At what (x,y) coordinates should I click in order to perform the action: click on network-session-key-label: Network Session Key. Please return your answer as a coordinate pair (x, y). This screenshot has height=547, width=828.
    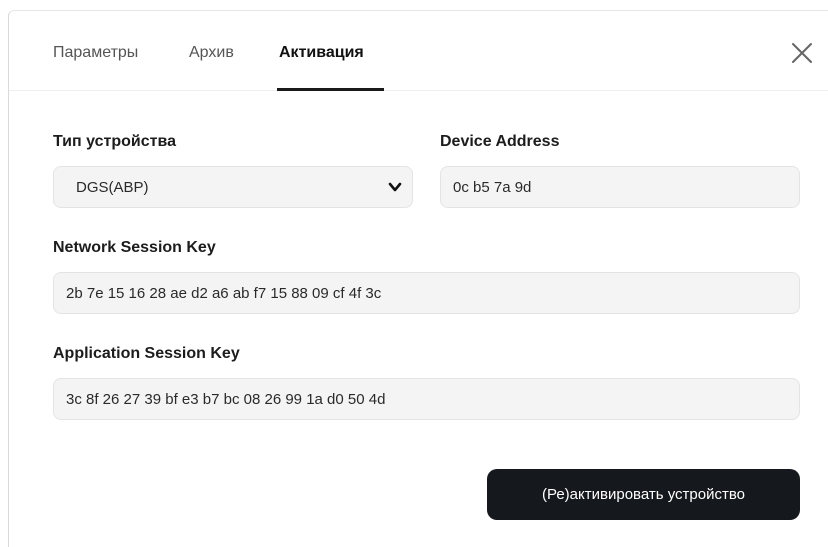
    Looking at the image, I should click on (134, 247).